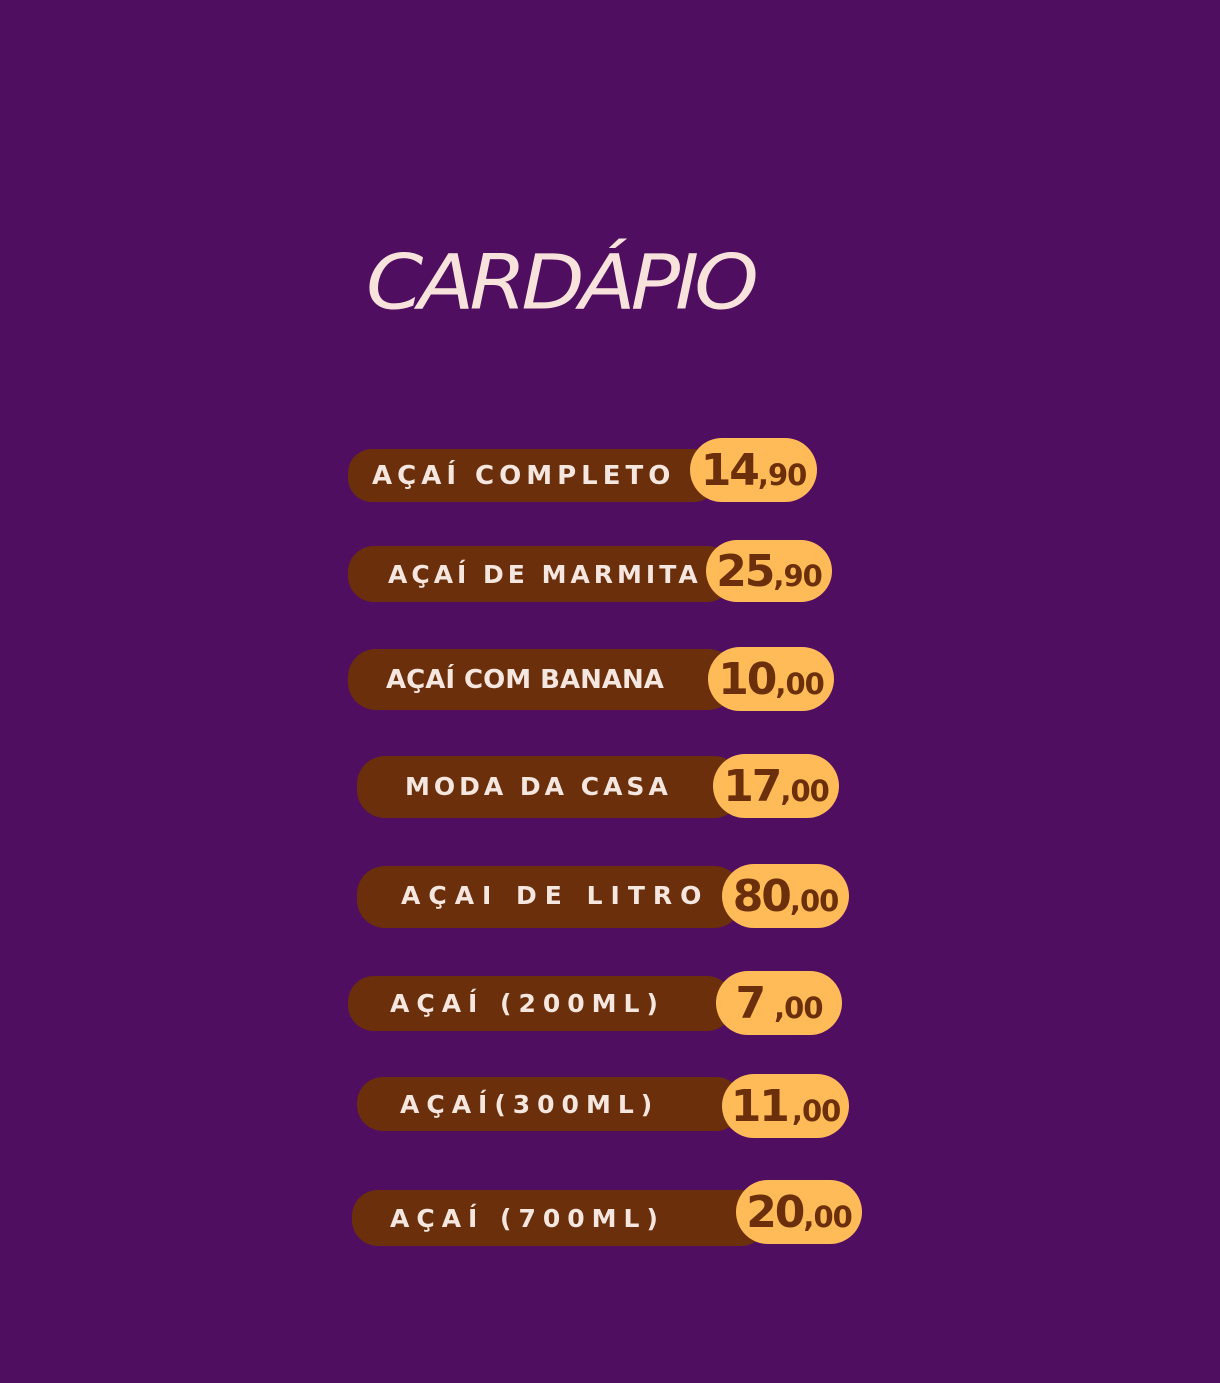 The image size is (1220, 1383). I want to click on item-name: MODA DA CASA, so click(538, 786).